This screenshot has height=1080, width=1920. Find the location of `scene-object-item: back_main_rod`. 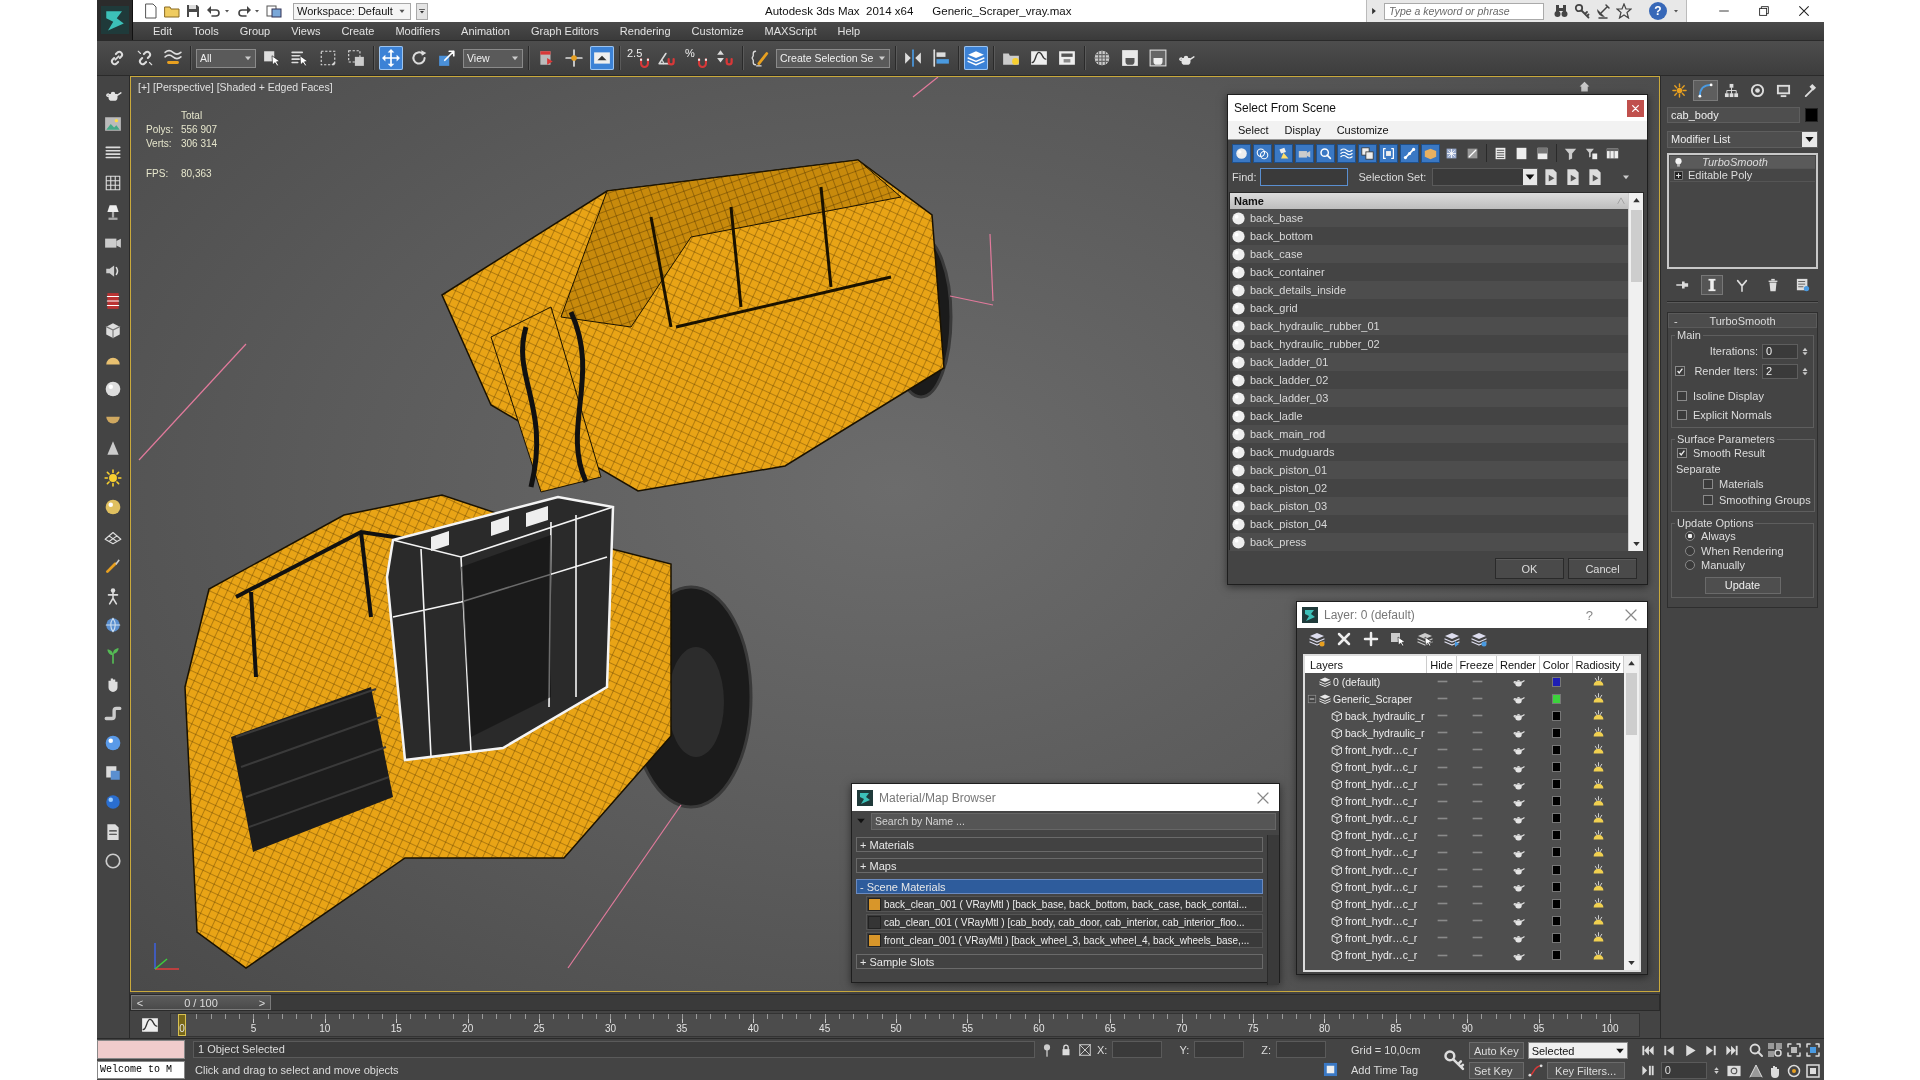

scene-object-item: back_main_rod is located at coordinates (1429, 434).